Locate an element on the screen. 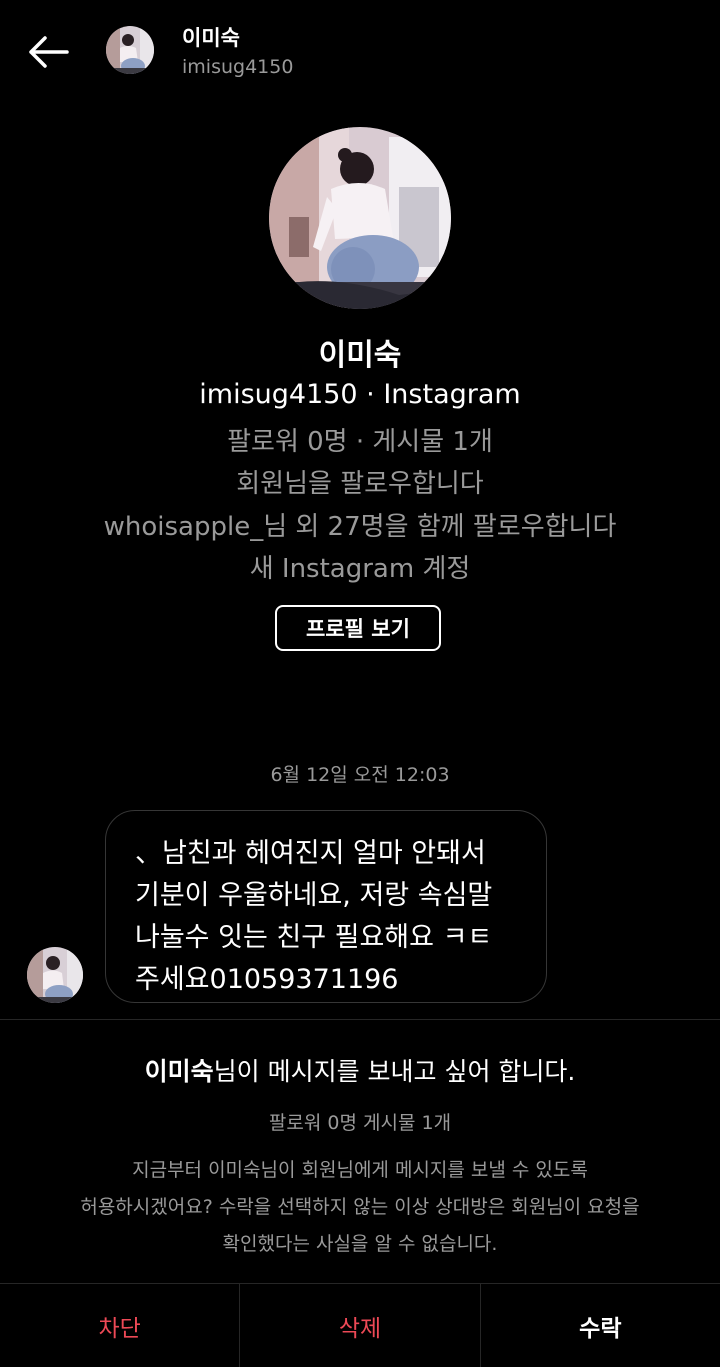 This screenshot has width=720, height=1367. request-description-line: 허용하시겠어요? 수락을 선택하지 않는 이상 상대방은 회원님이 요청을 is located at coordinates (360, 1207).